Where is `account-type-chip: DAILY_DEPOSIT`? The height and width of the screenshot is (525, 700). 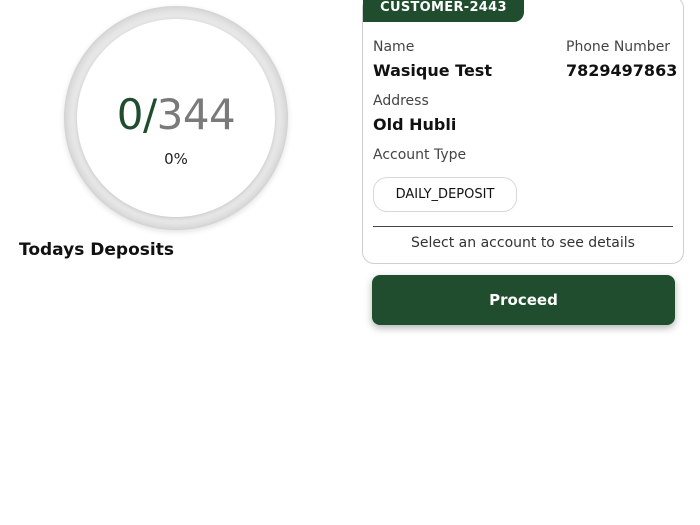
account-type-chip: DAILY_DEPOSIT is located at coordinates (445, 194).